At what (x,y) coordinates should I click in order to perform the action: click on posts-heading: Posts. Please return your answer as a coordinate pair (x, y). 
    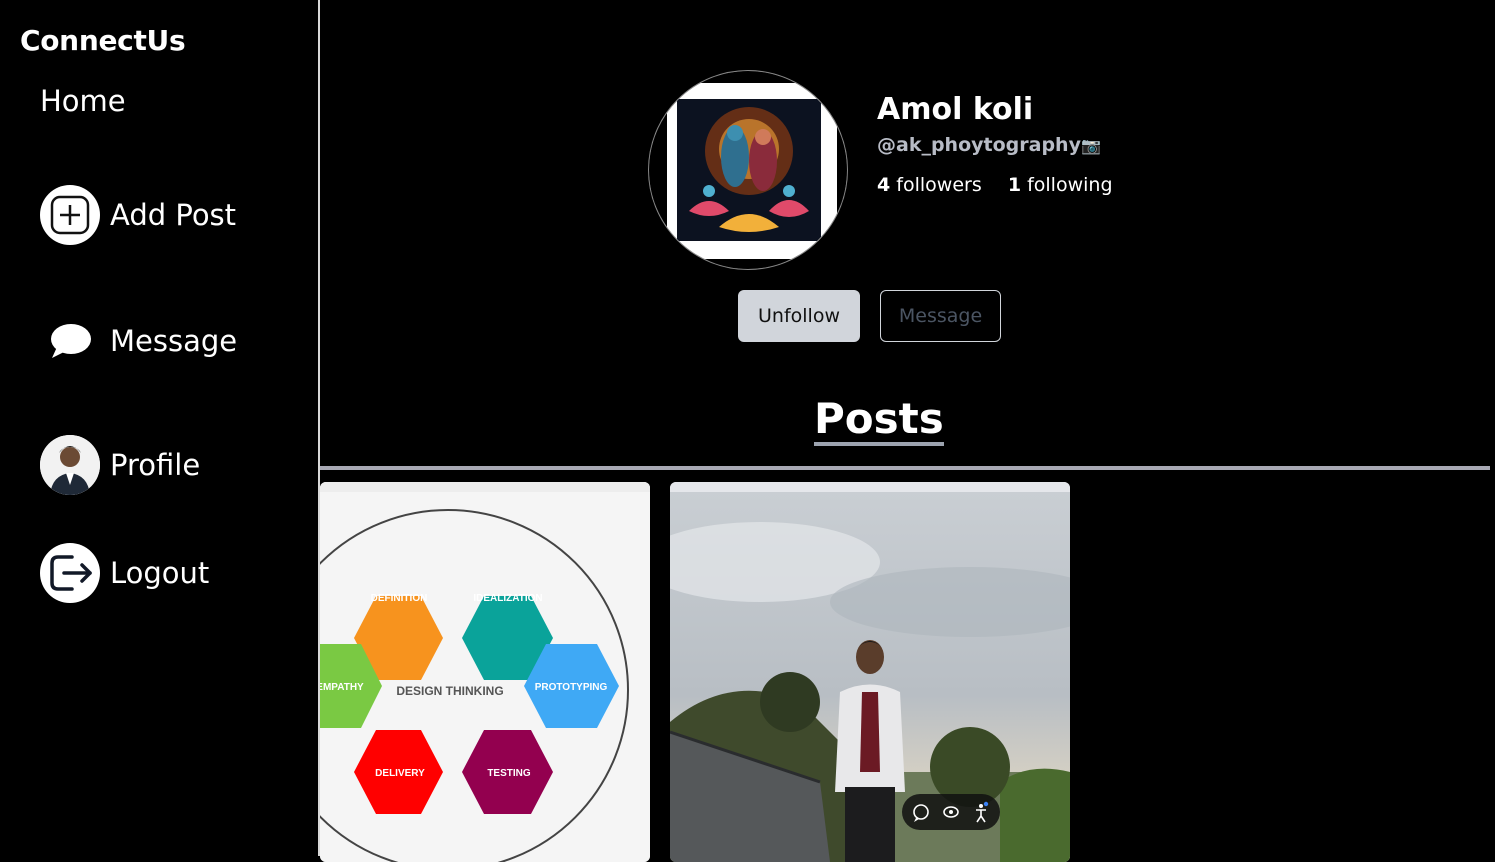
    Looking at the image, I should click on (879, 421).